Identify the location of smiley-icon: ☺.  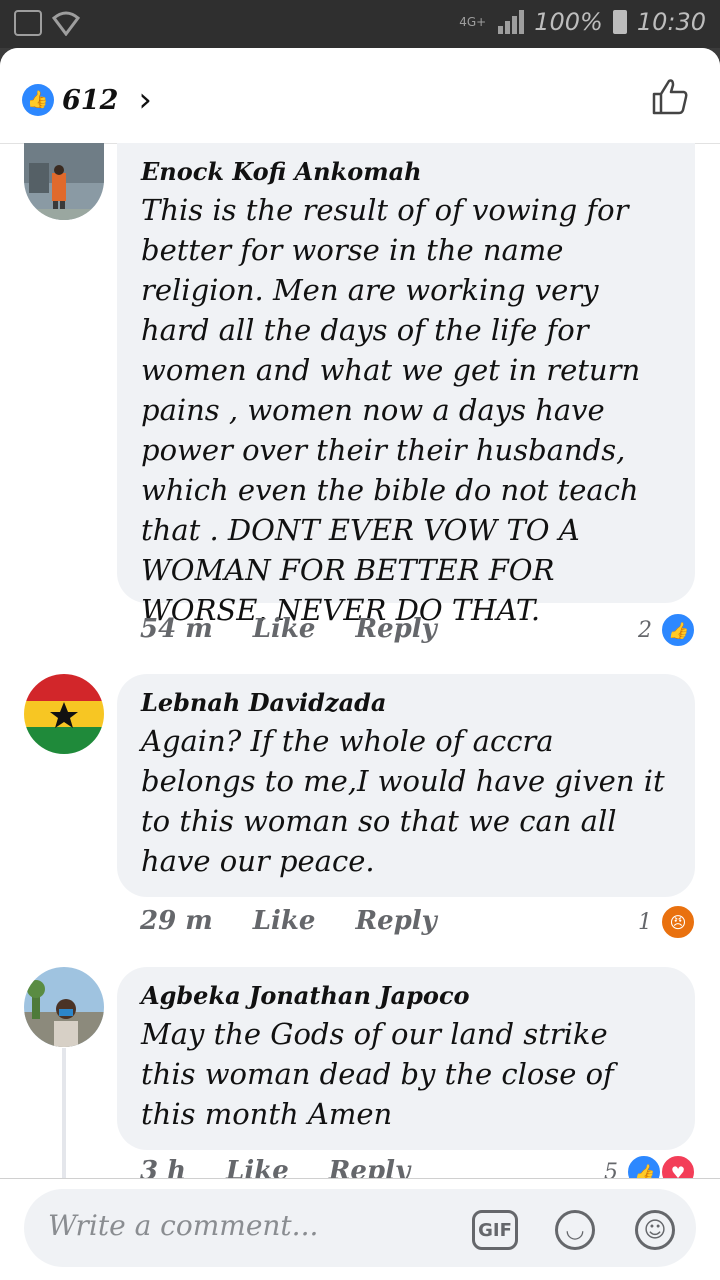
(655, 1230).